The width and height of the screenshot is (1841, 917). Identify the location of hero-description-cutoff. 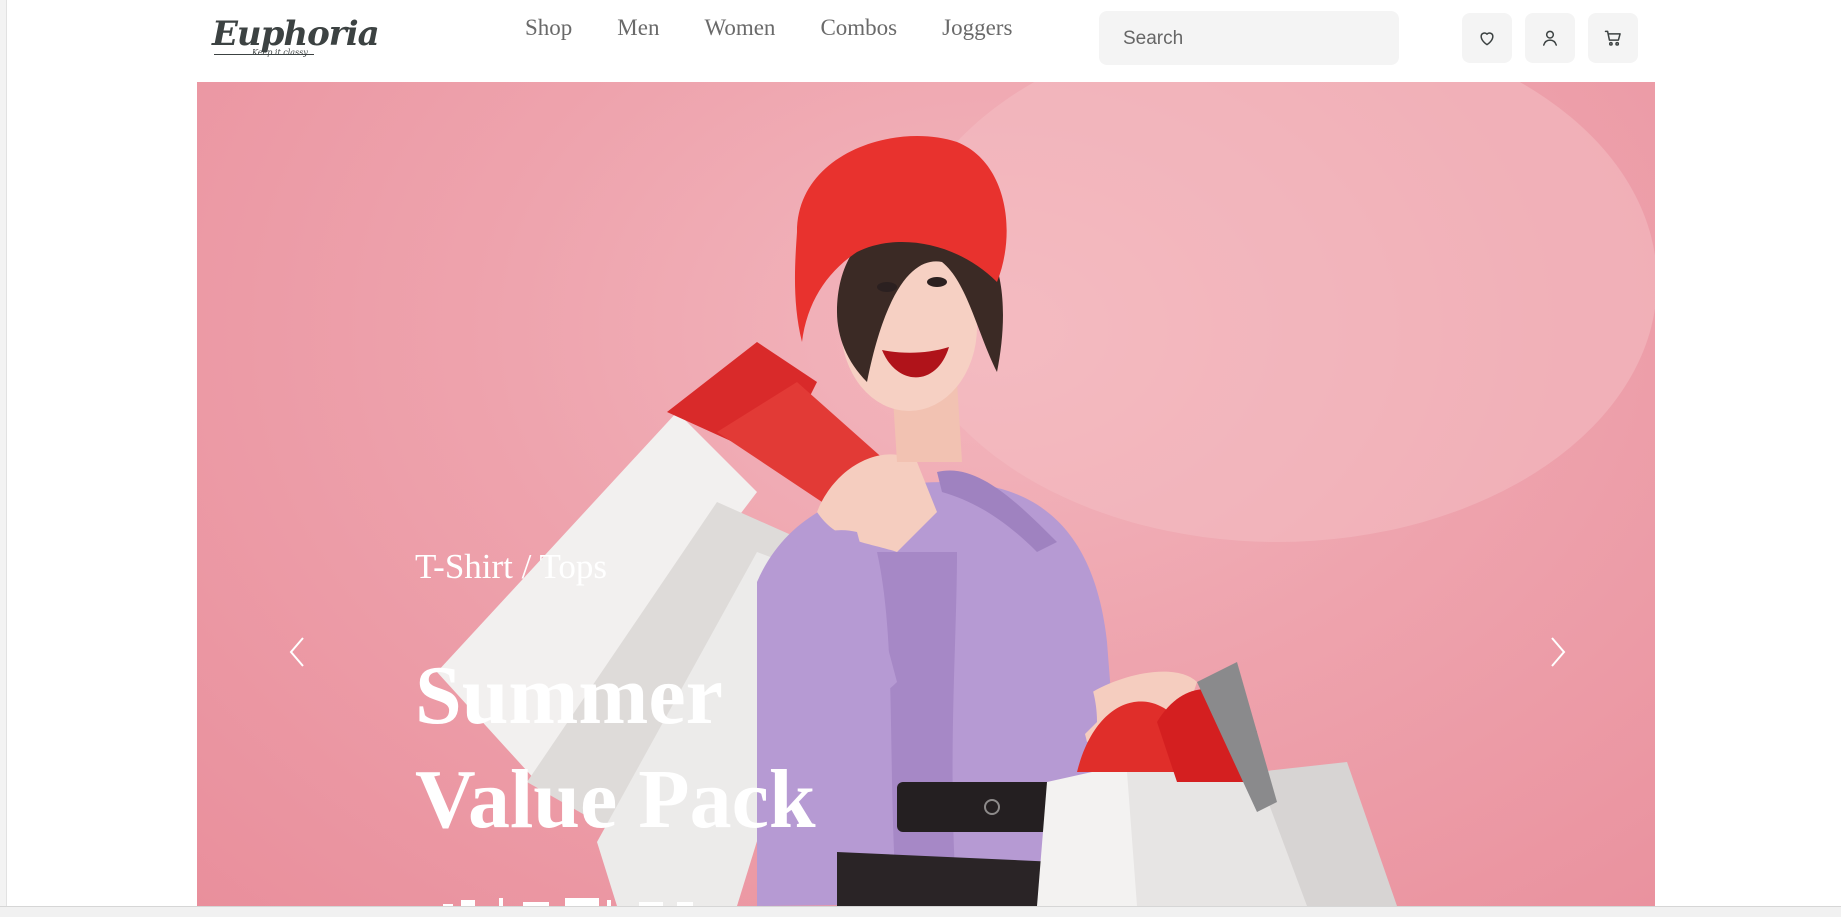
(575, 900).